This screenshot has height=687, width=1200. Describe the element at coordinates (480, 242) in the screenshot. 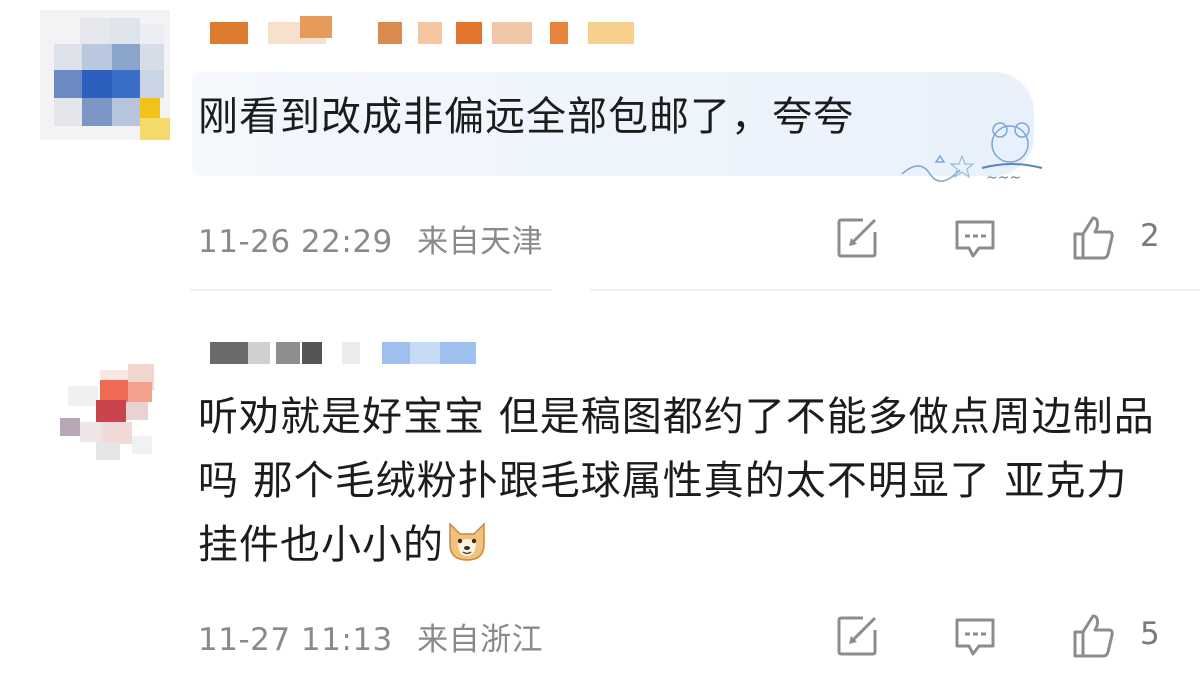

I see `comment-location: 来自天津` at that location.